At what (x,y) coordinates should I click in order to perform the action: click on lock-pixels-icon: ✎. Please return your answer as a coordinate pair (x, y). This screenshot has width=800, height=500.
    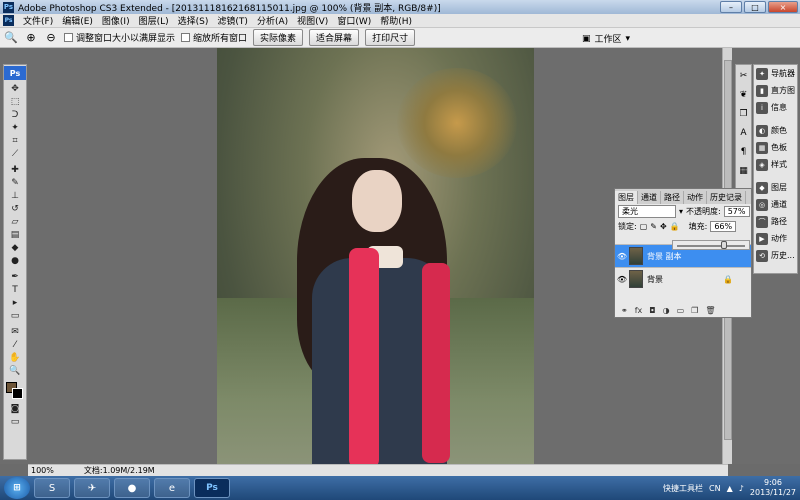
    Looking at the image, I should click on (653, 226).